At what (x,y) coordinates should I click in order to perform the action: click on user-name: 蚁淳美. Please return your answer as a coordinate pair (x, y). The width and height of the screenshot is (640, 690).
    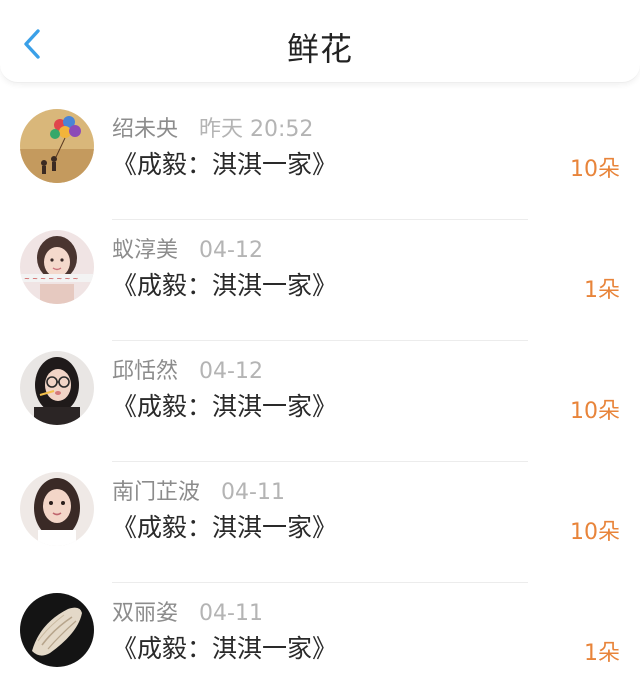
    Looking at the image, I should click on (145, 250).